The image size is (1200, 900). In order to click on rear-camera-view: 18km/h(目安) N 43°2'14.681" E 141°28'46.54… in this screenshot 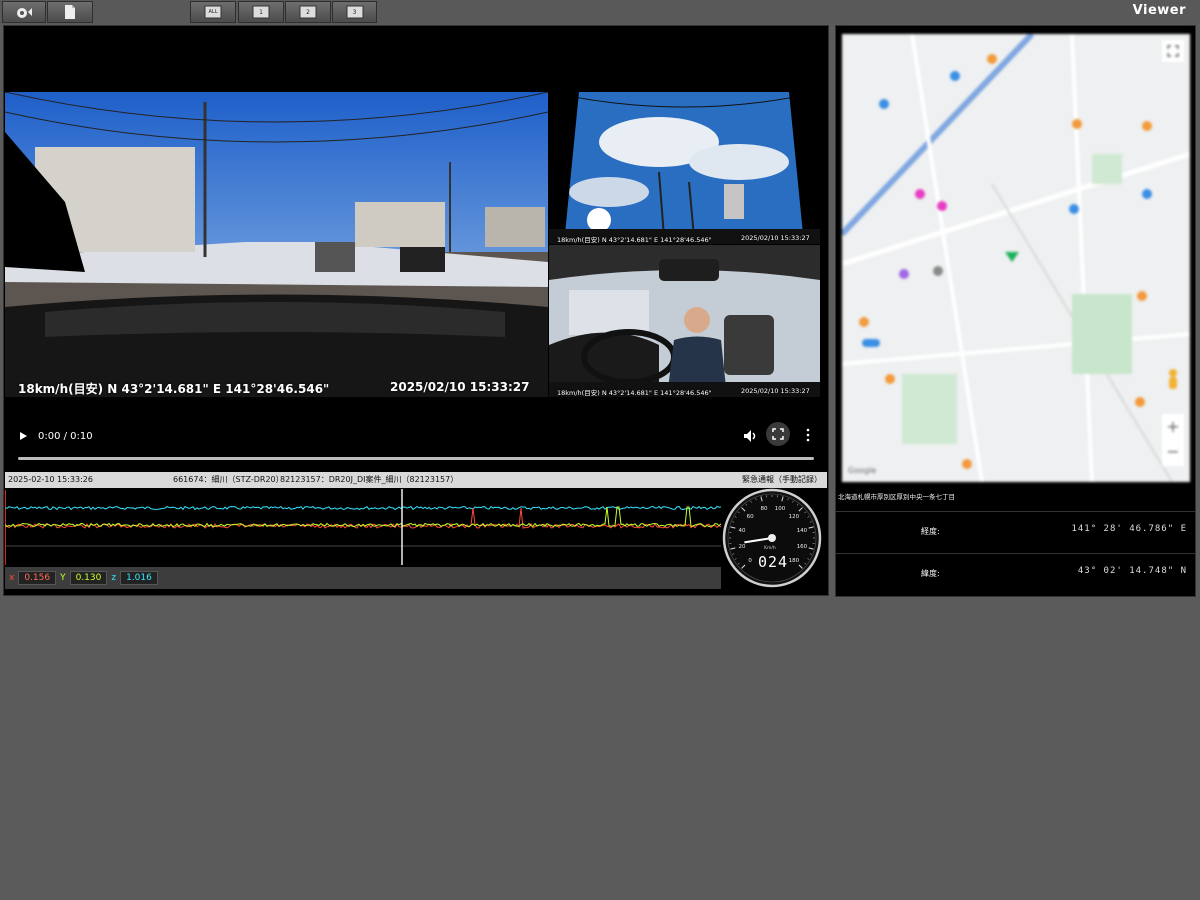, I will do `click(684, 168)`.